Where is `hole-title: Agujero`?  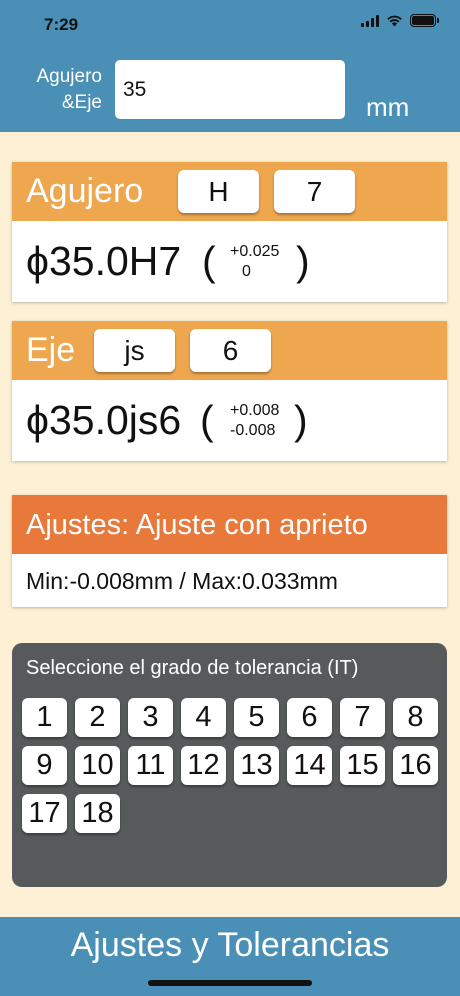
hole-title: Agujero is located at coordinates (85, 191).